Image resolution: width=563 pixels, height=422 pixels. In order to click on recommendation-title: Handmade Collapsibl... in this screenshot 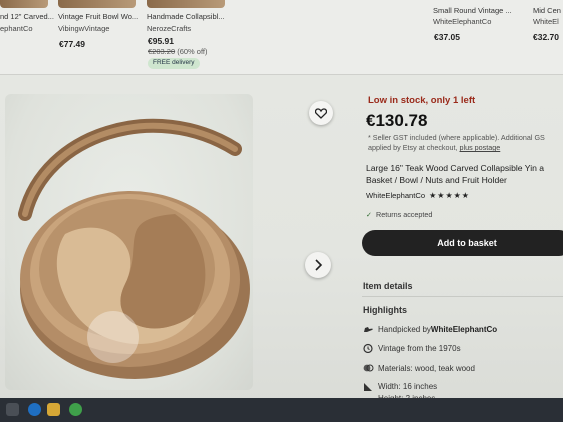, I will do `click(186, 17)`.